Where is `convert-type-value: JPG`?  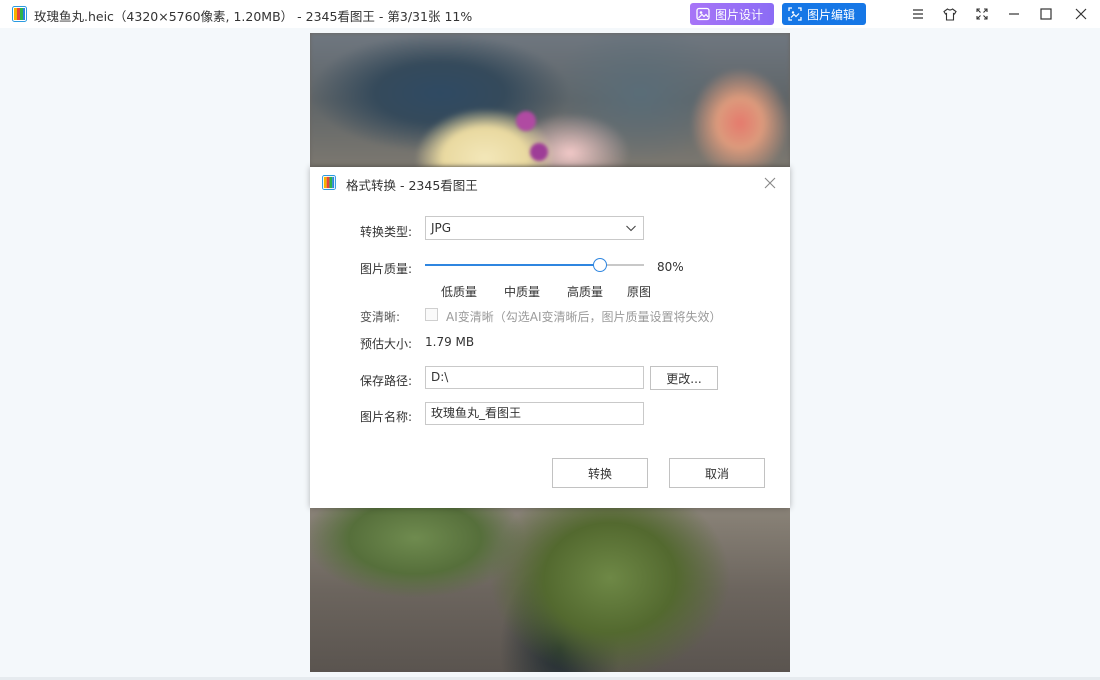
convert-type-value: JPG is located at coordinates (441, 228).